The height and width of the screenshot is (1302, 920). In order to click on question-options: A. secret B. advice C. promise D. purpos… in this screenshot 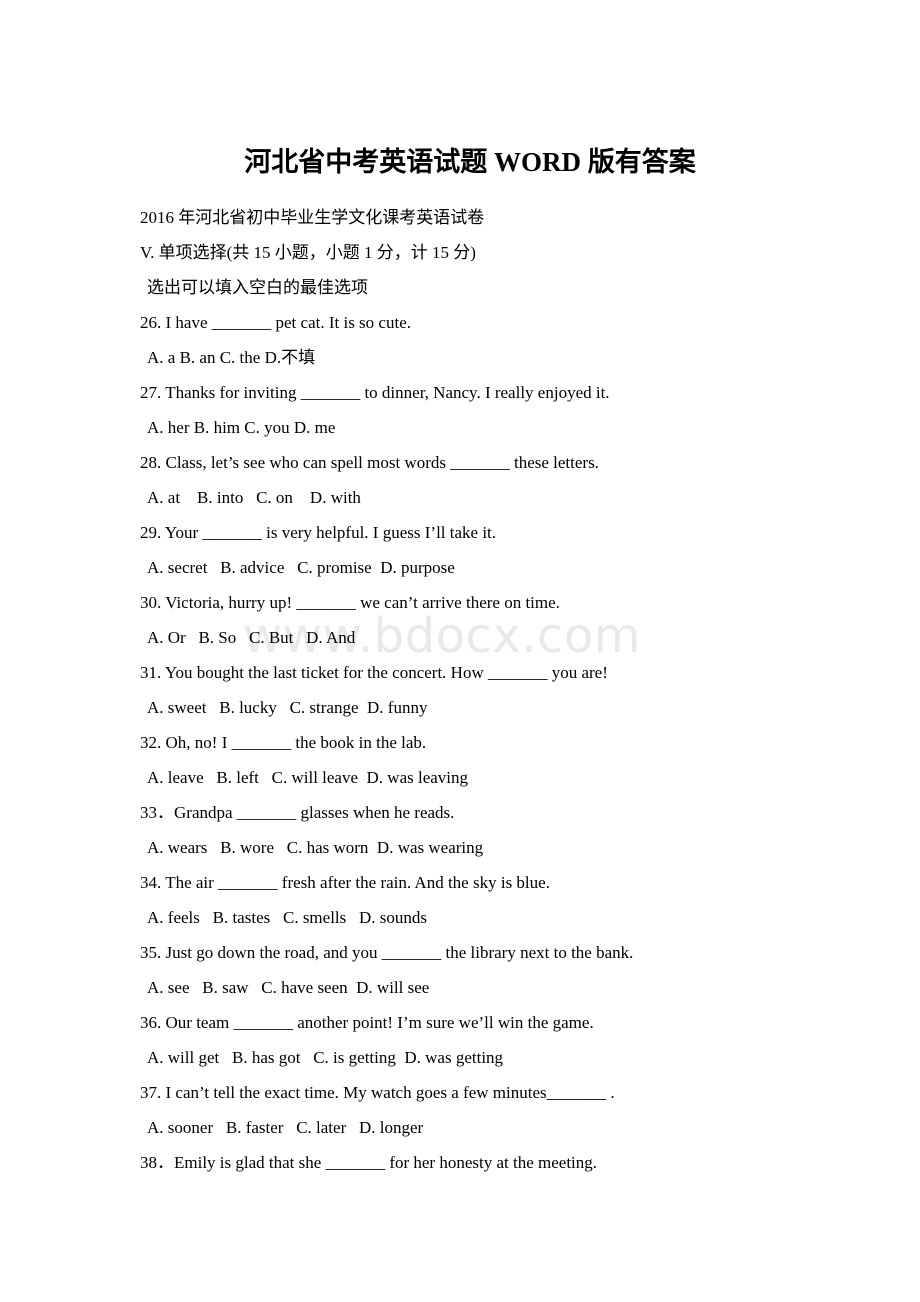, I will do `click(301, 567)`.